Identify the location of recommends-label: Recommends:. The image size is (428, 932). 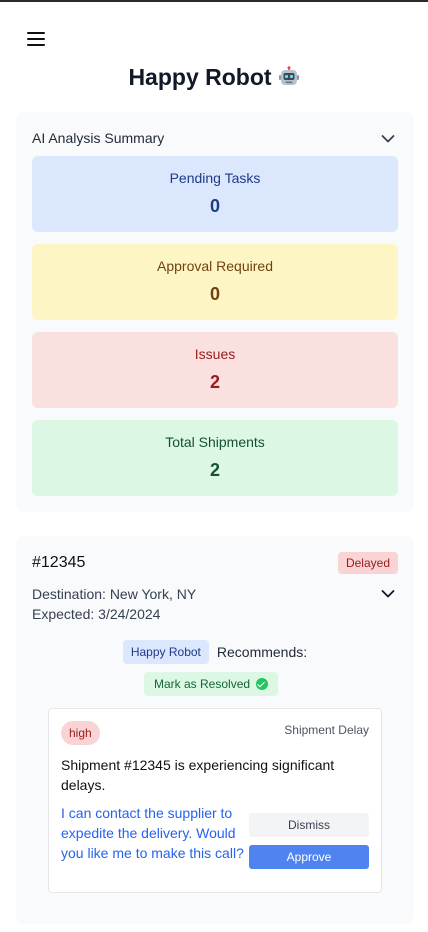
(262, 652).